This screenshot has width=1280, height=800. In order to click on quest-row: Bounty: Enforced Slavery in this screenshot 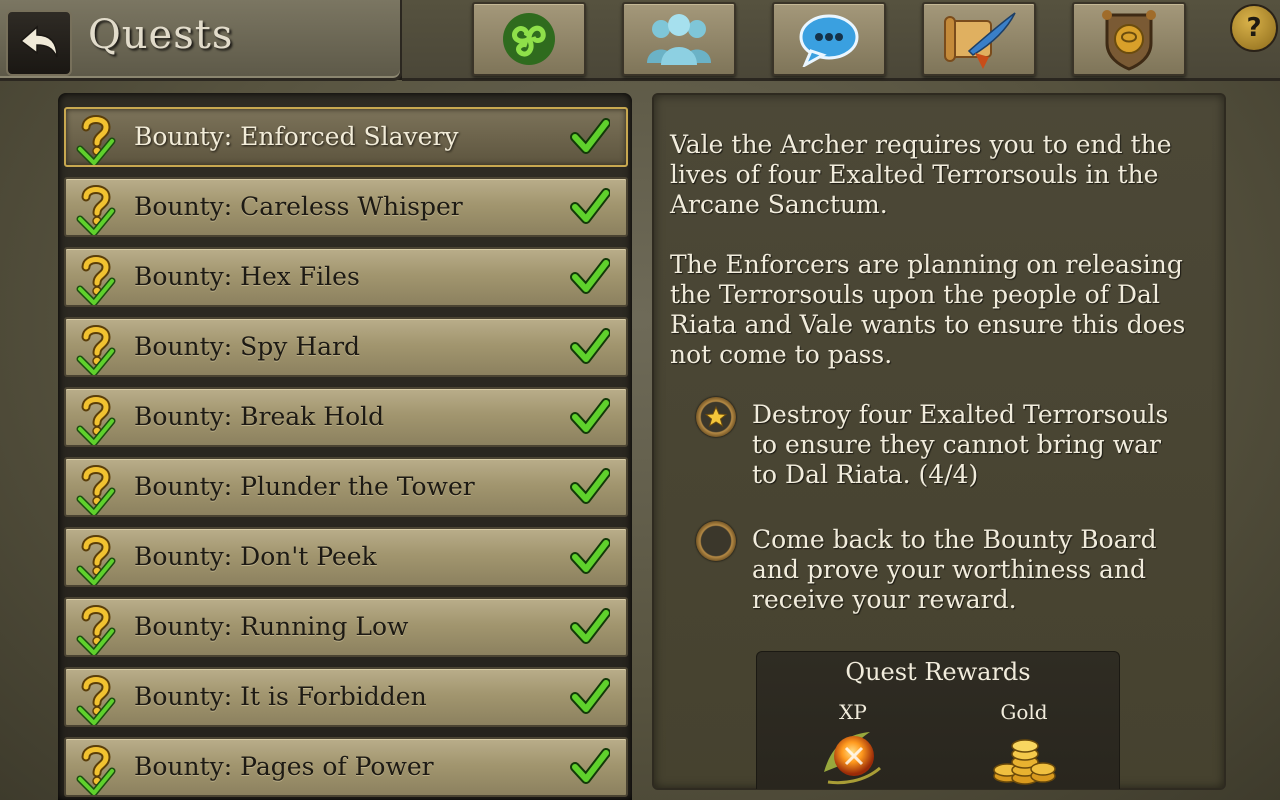, I will do `click(346, 137)`.